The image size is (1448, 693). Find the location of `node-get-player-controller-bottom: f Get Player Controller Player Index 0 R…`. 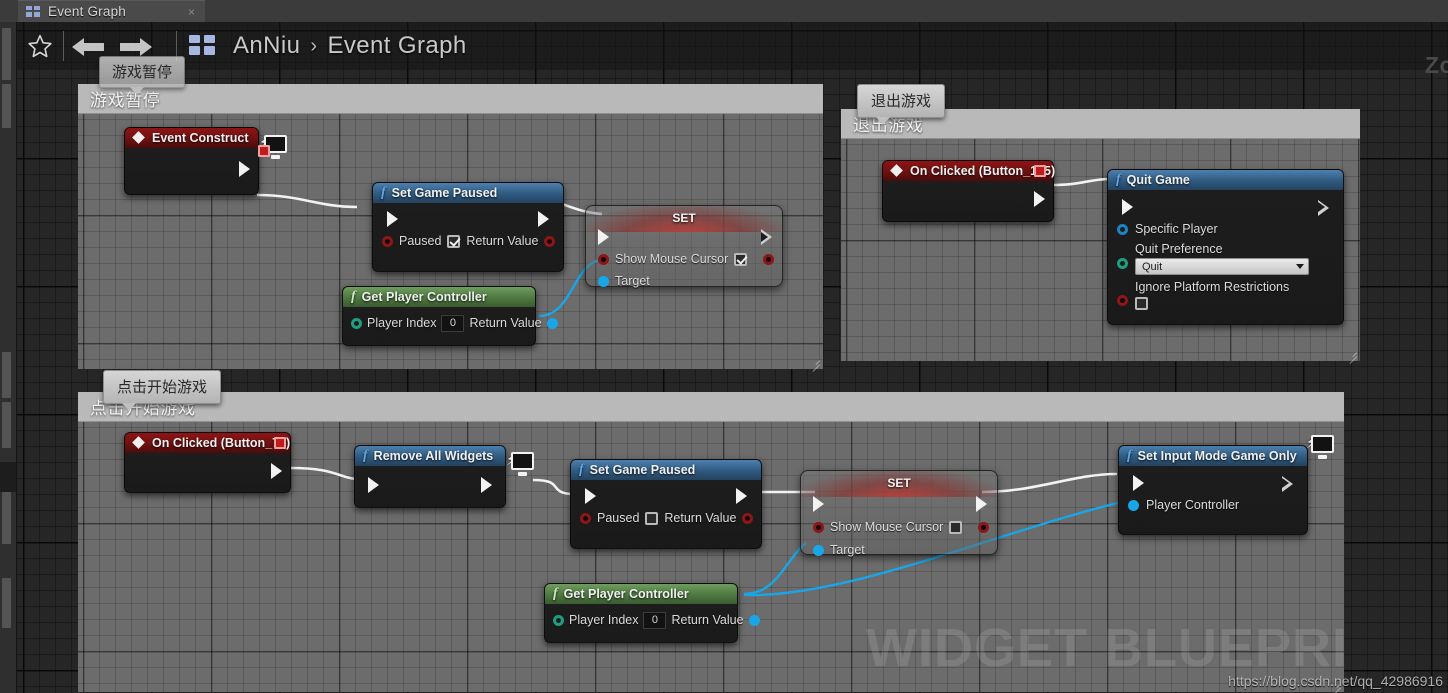

node-get-player-controller-bottom: f Get Player Controller Player Index 0 R… is located at coordinates (652, 613).